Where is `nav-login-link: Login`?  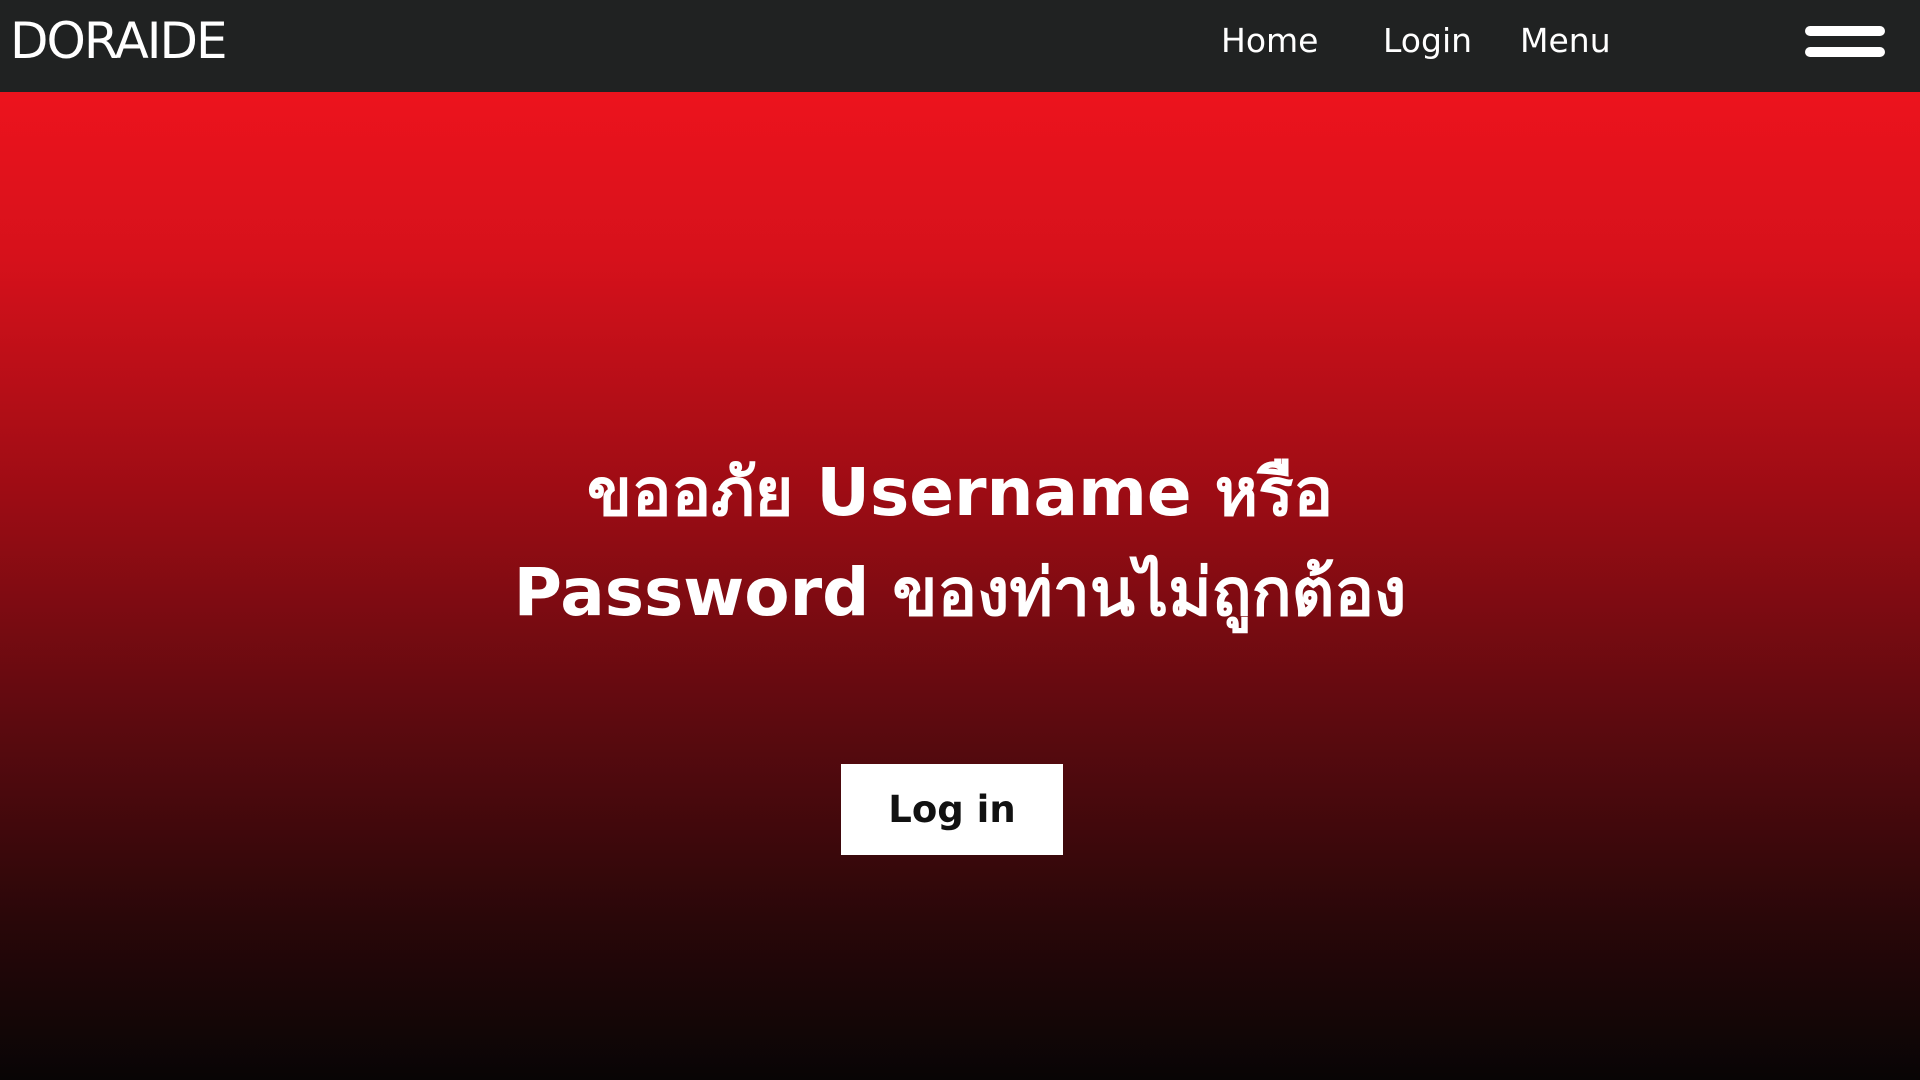 nav-login-link: Login is located at coordinates (1427, 41).